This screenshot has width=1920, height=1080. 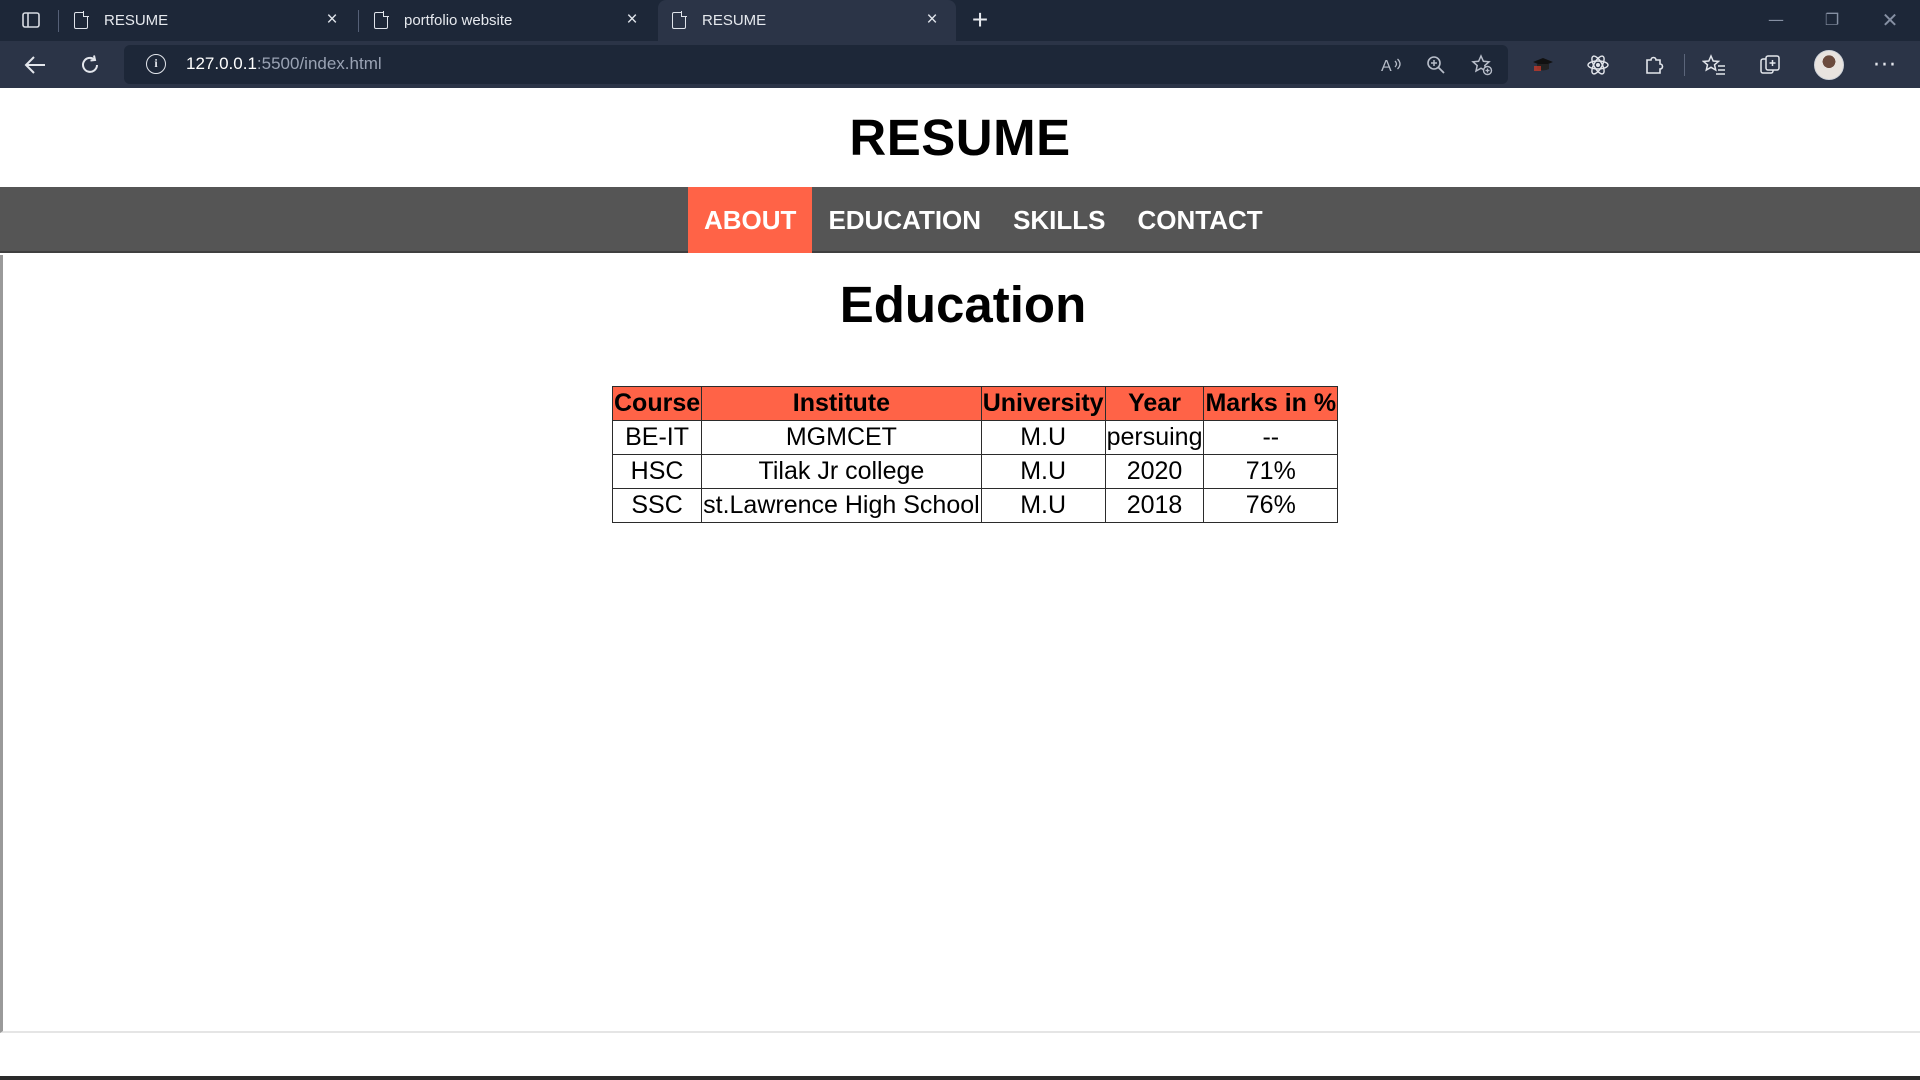 What do you see at coordinates (1770, 65) in the screenshot?
I see `collections-icon` at bounding box center [1770, 65].